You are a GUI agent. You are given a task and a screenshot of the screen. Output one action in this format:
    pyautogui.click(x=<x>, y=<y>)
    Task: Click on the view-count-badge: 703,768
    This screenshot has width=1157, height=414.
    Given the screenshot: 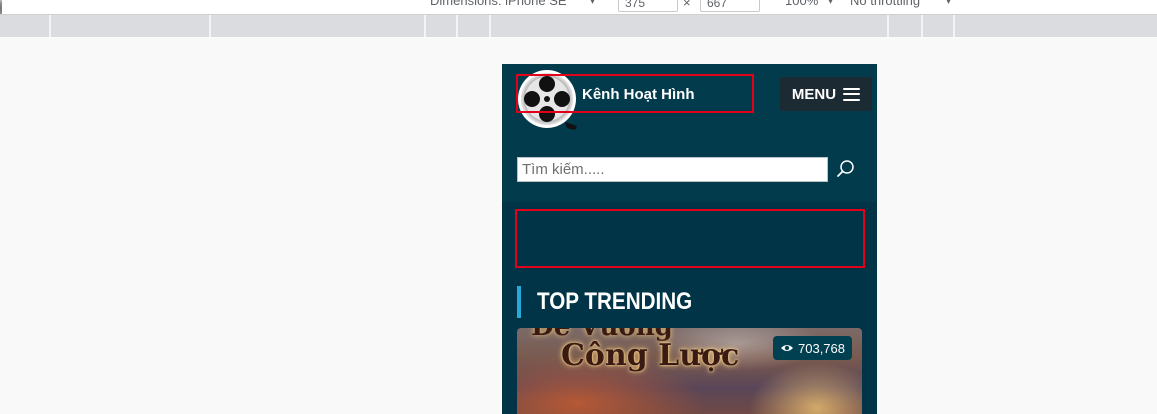 What is the action you would take?
    pyautogui.click(x=812, y=348)
    